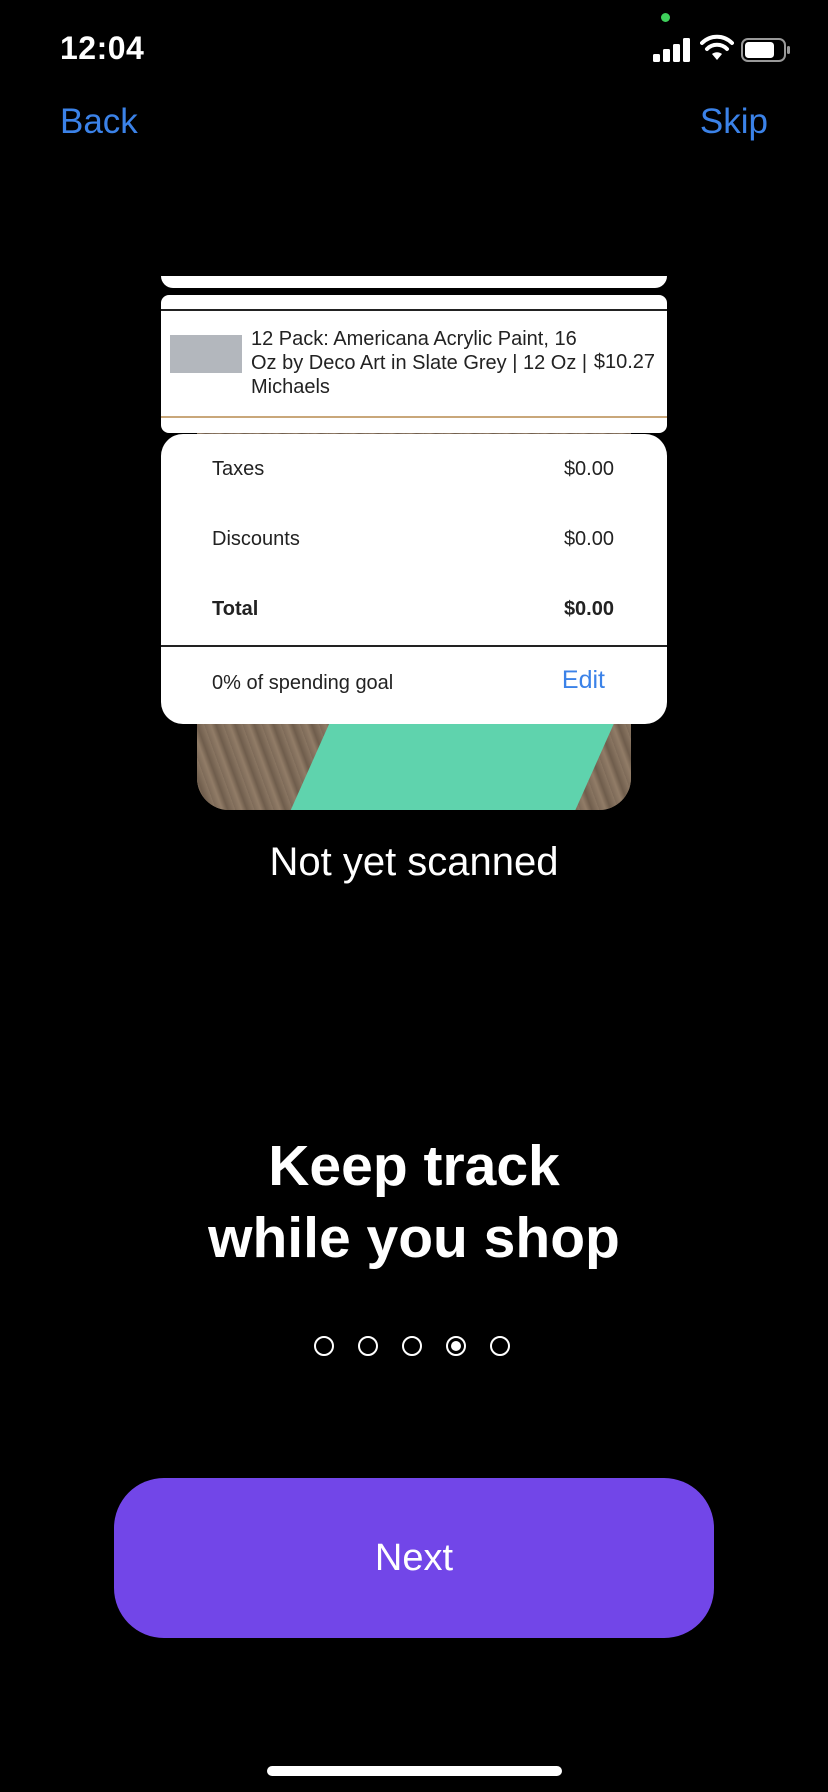  What do you see at coordinates (414, 1238) in the screenshot?
I see `headline-line-2: while you shop` at bounding box center [414, 1238].